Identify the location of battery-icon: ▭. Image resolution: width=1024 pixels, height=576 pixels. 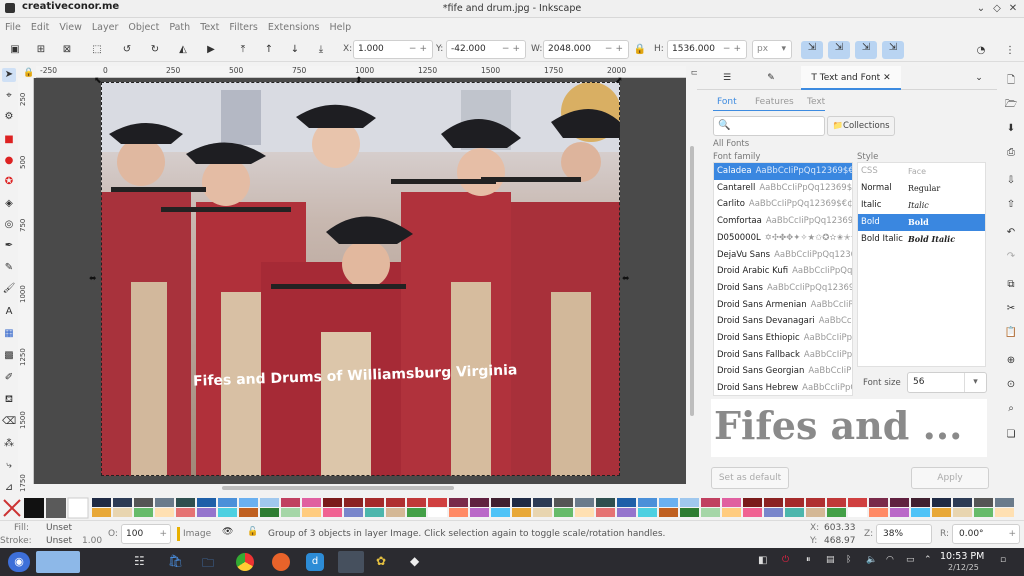
(910, 560).